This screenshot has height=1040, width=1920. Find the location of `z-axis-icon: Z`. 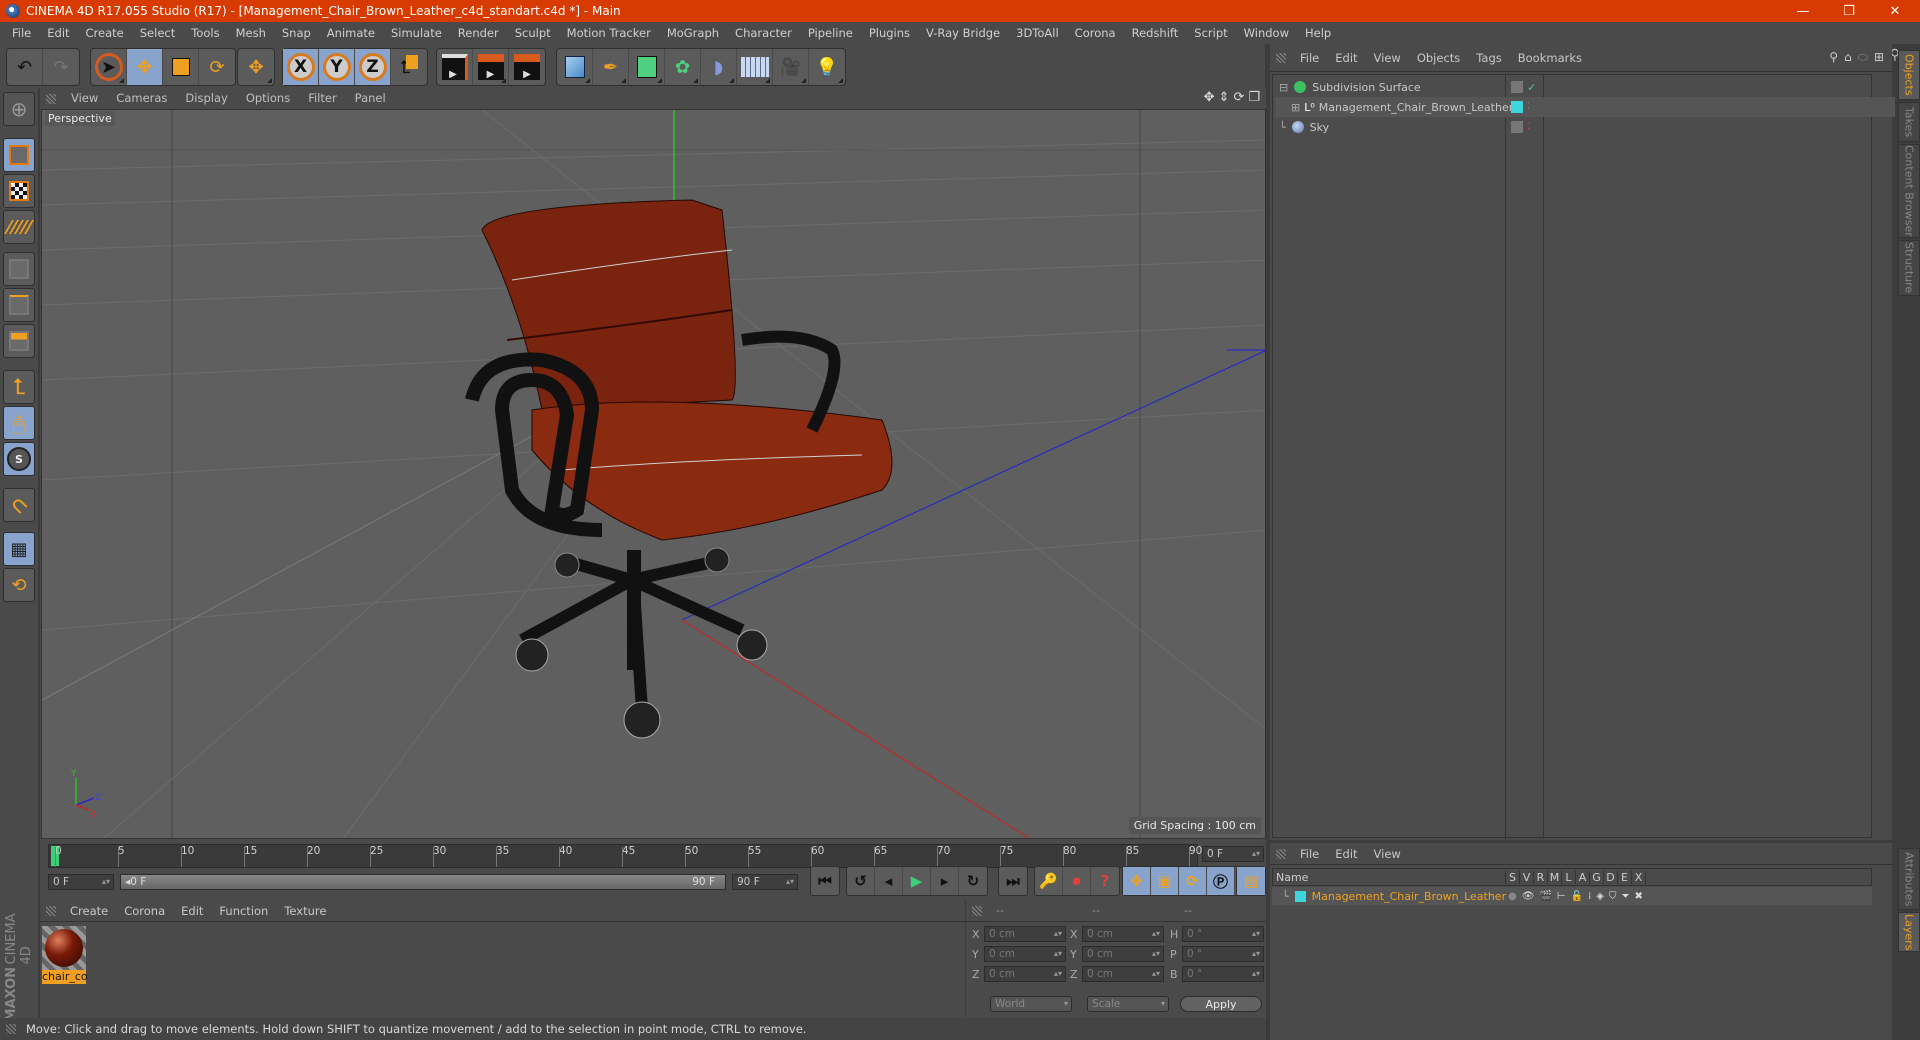

z-axis-icon: Z is located at coordinates (373, 67).